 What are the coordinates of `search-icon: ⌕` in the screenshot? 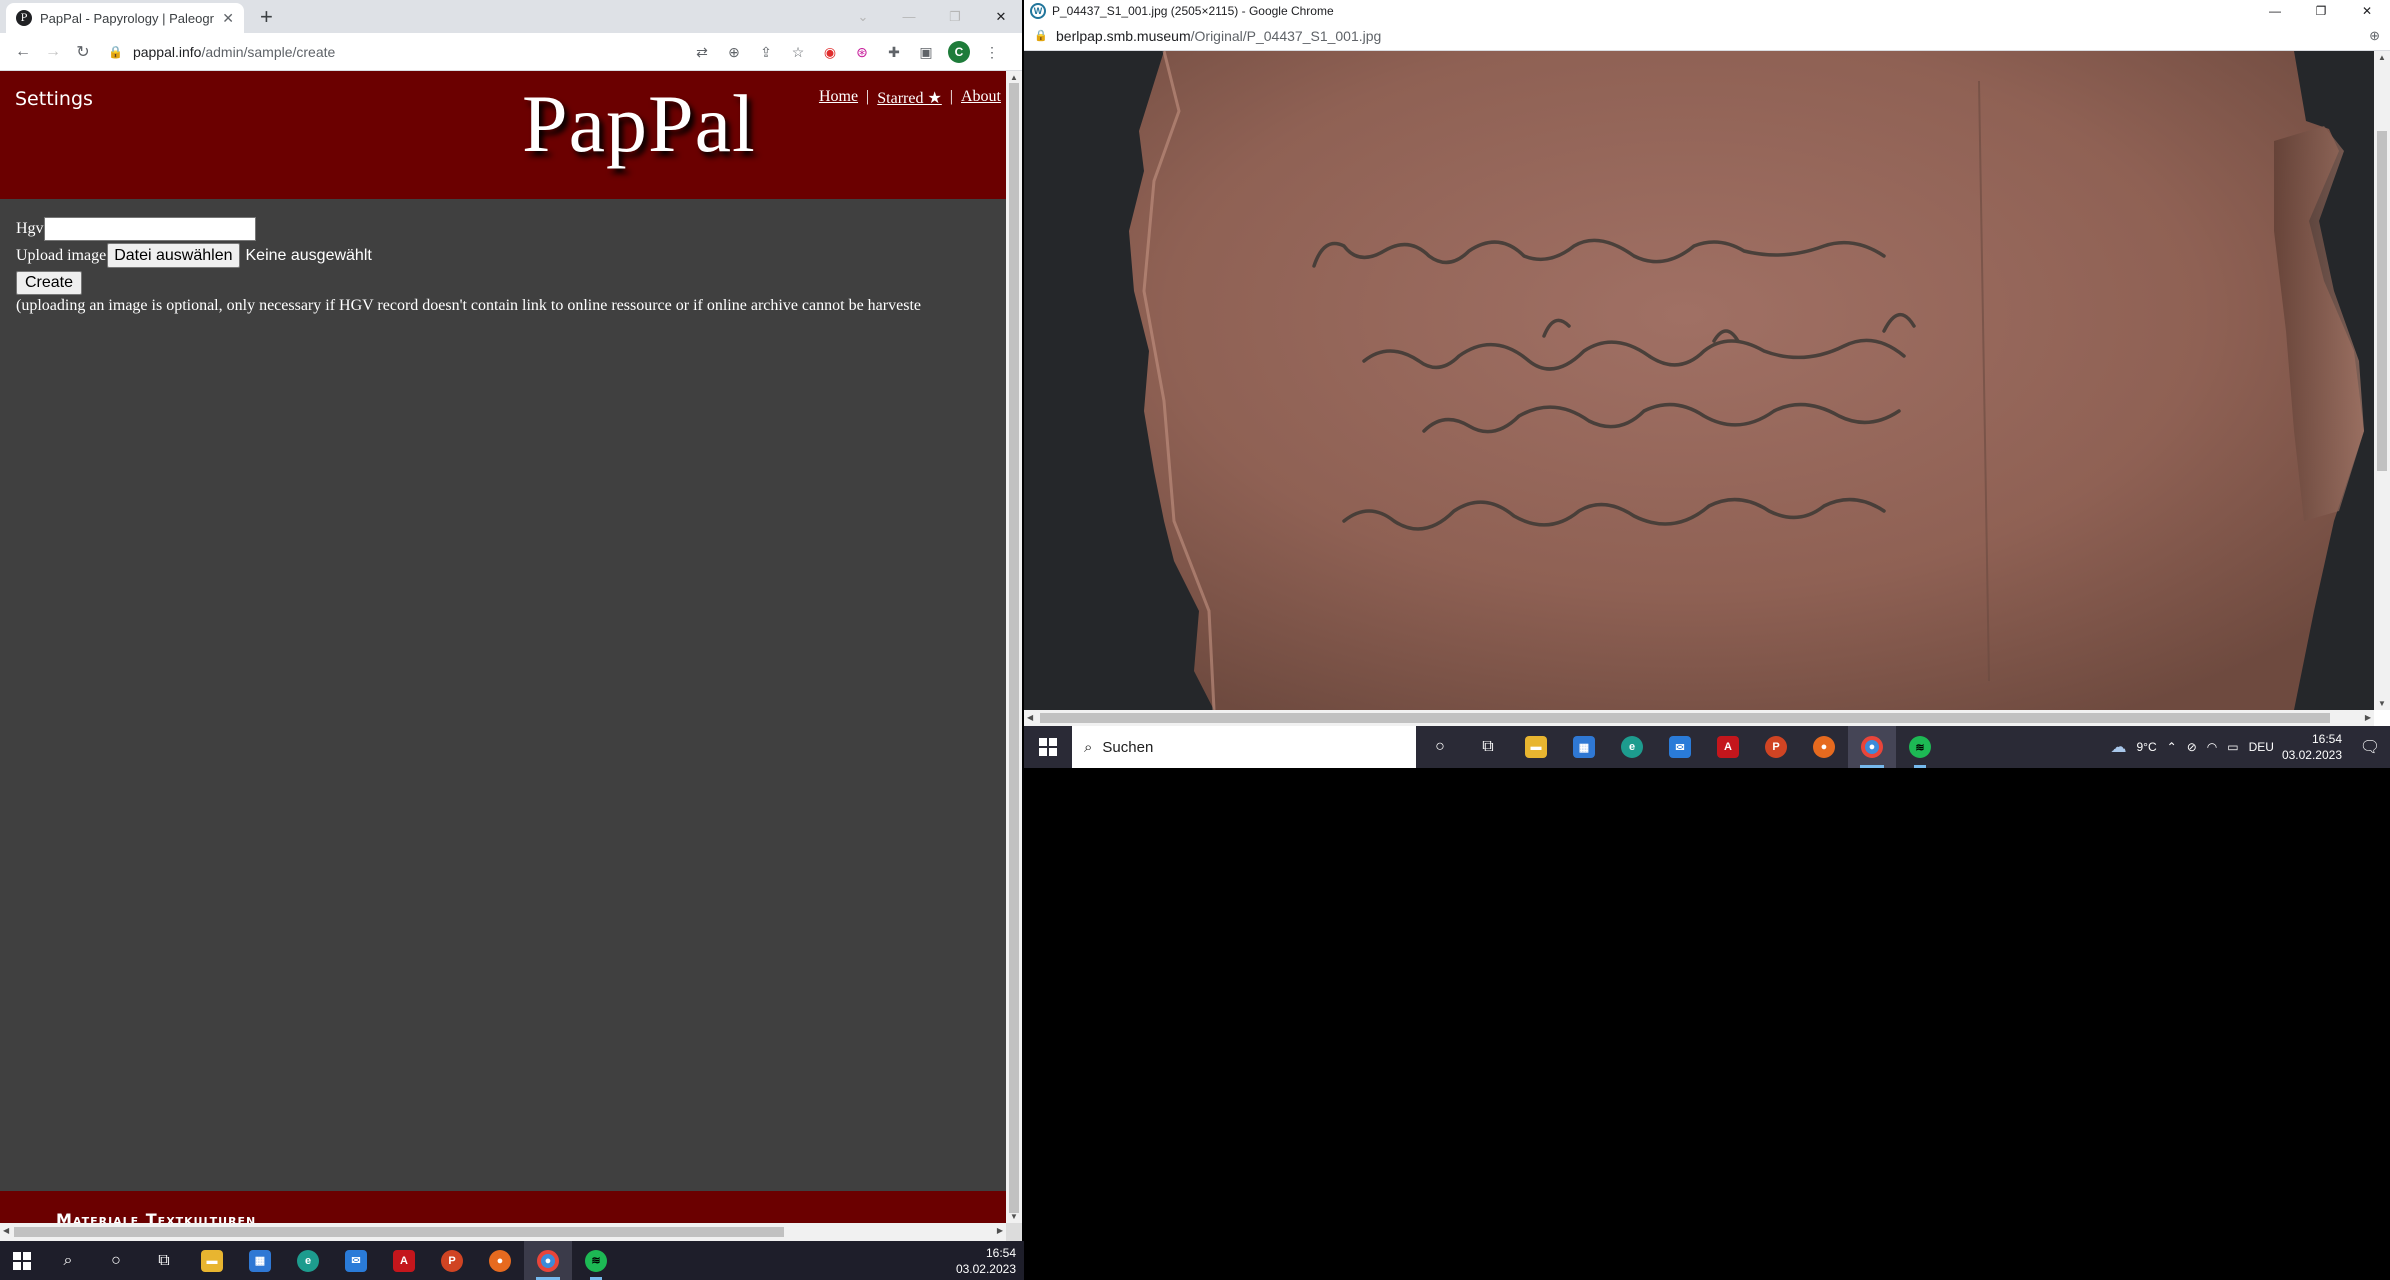 It's located at (68, 1260).